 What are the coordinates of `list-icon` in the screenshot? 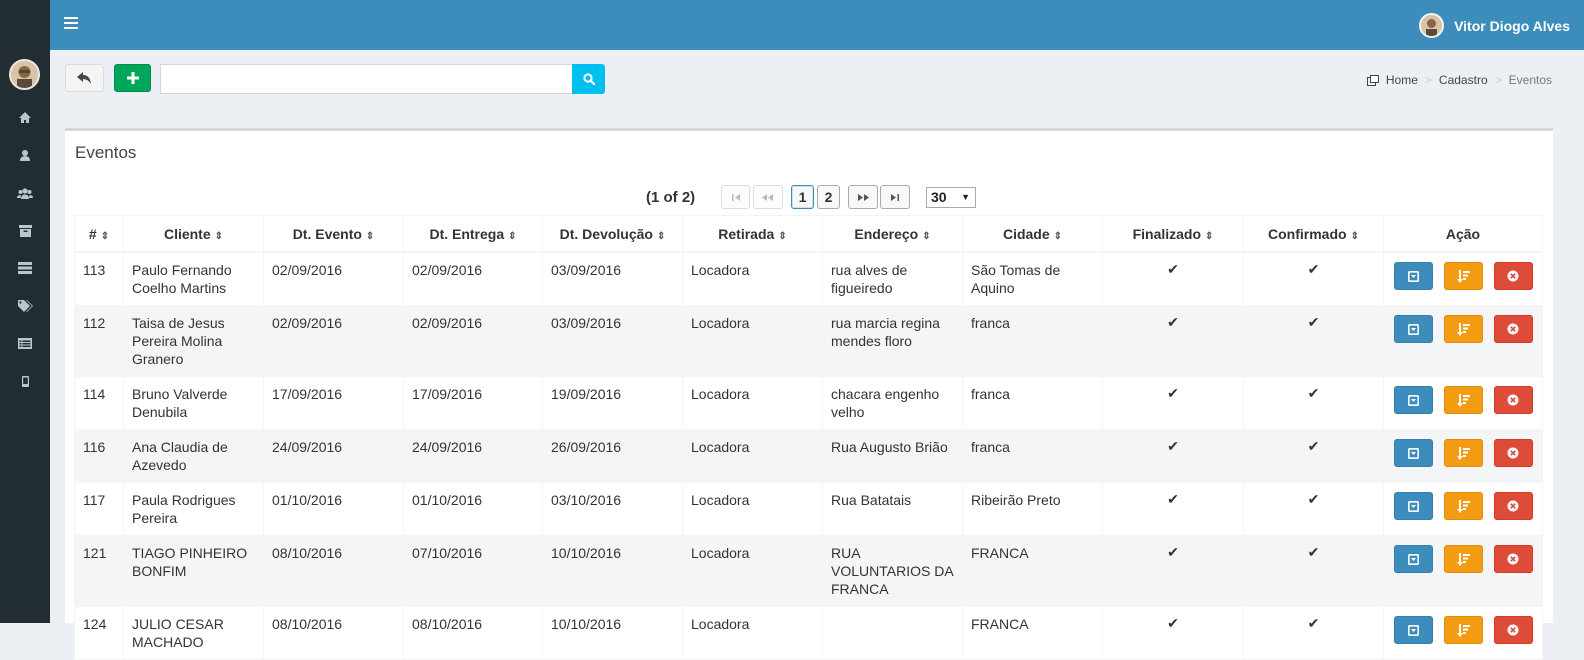 It's located at (25, 345).